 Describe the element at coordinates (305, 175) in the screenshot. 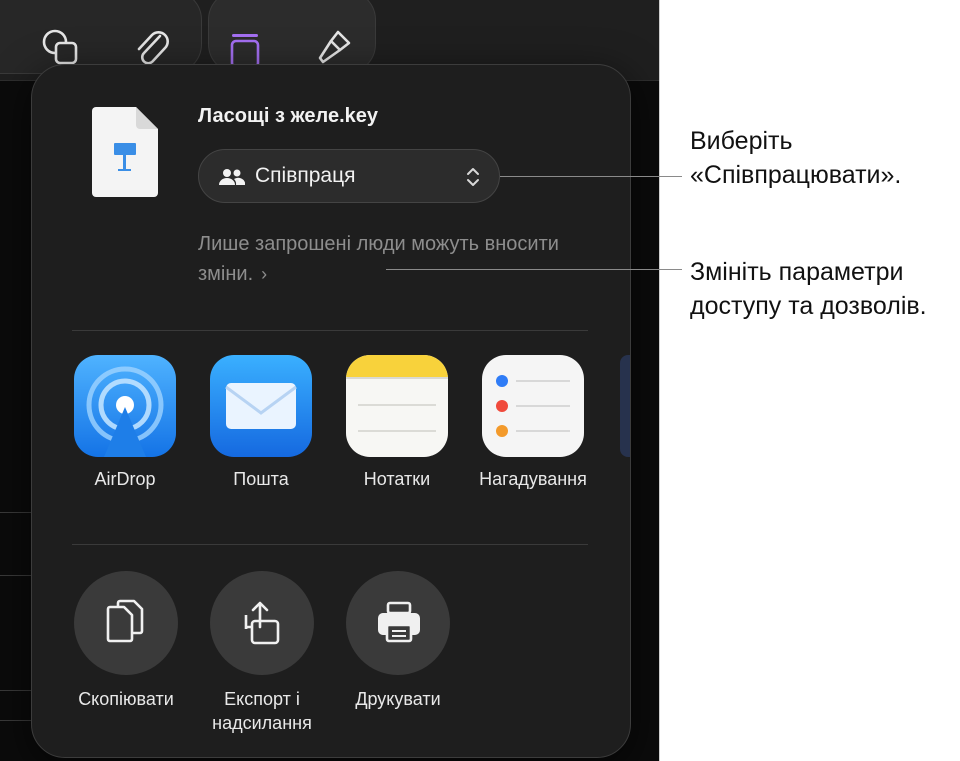

I see `collaboration-select-label: Співпраця` at that location.